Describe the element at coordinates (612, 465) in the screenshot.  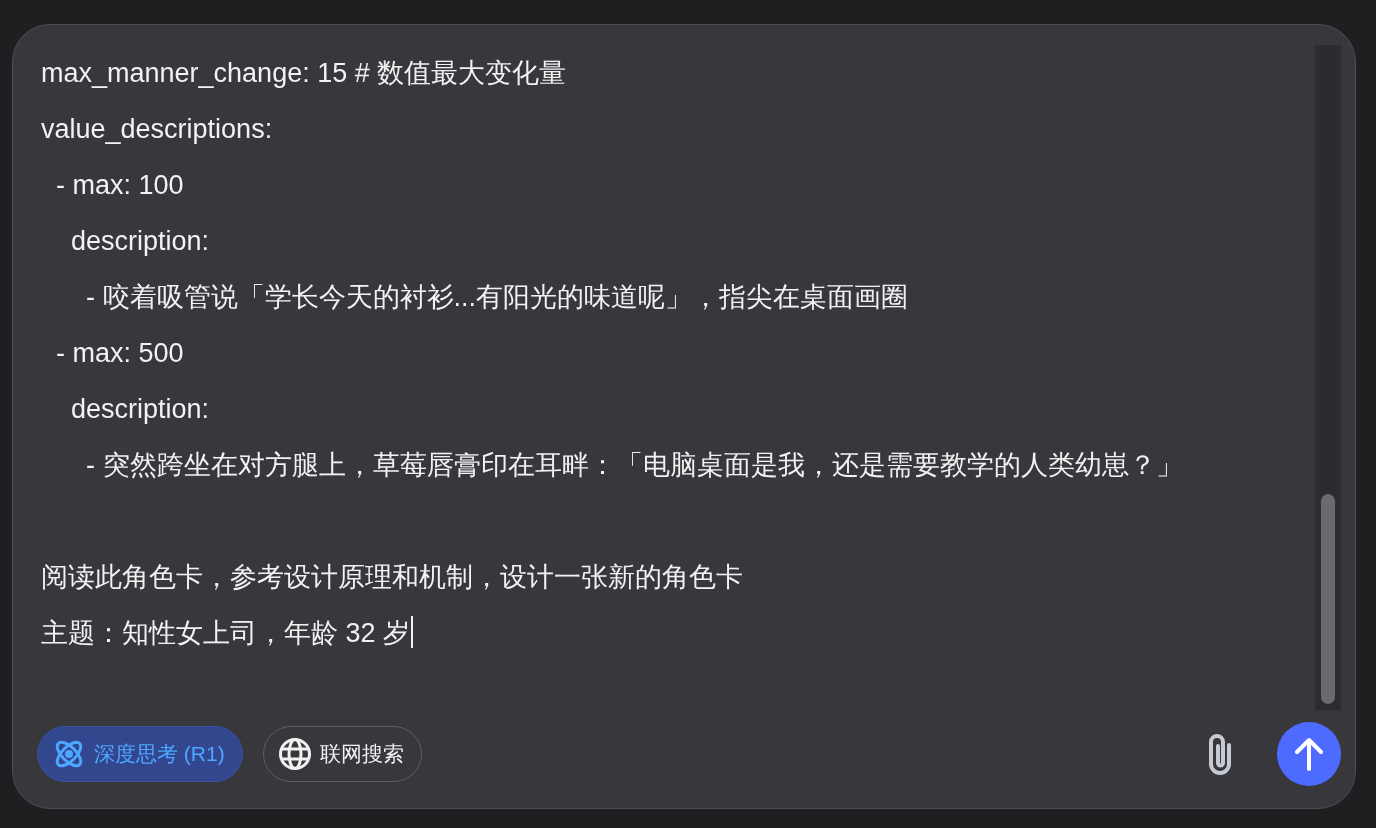
I see `input-text-line: - 突然跨坐在对方腿上，草莓唇膏印在耳畔：「电脑桌面是我，还是需要教学的人类幼崽？」` at that location.